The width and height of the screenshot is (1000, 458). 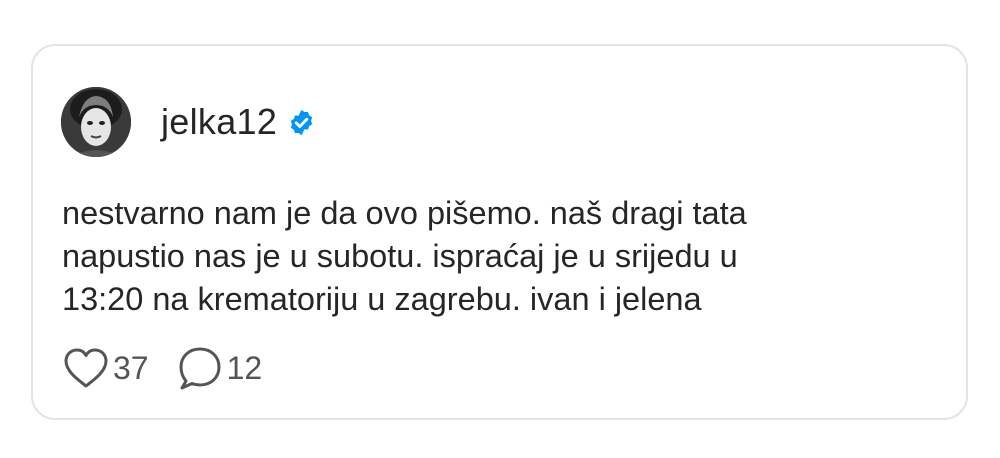 I want to click on username-row: jelka12, so click(x=238, y=122).